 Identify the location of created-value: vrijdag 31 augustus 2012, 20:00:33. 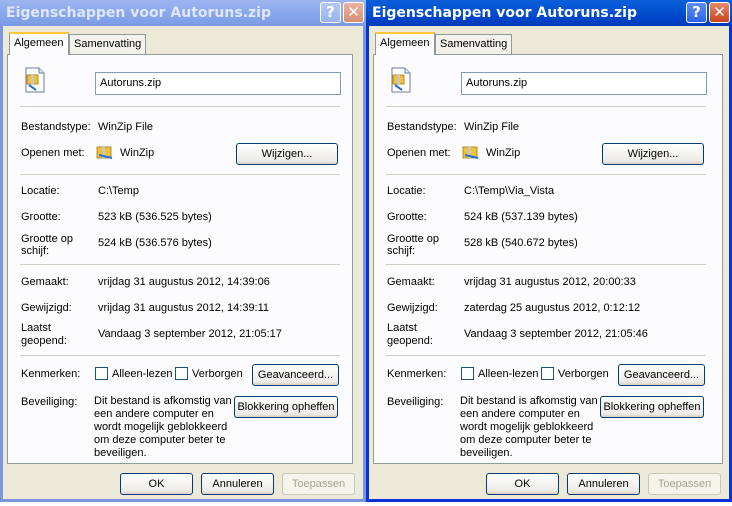
(550, 282).